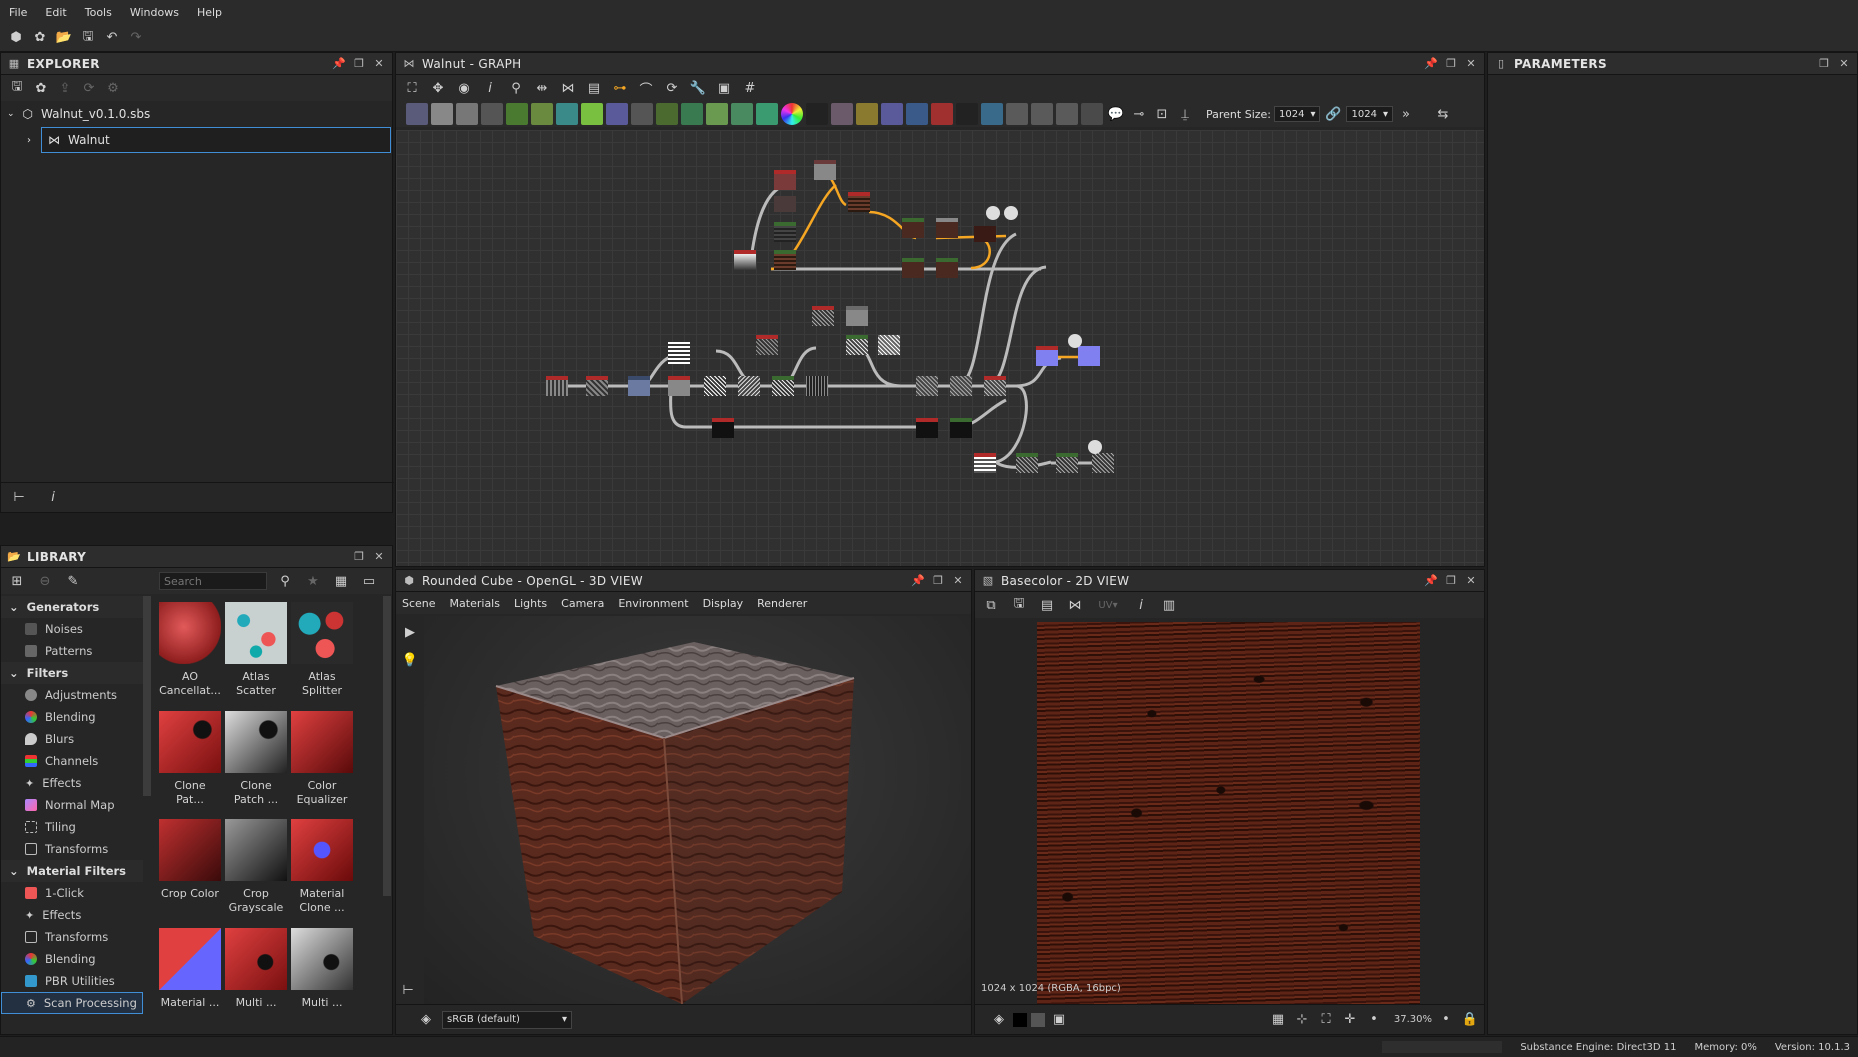  Describe the element at coordinates (892, 114) in the screenshot. I see `text-icon` at that location.